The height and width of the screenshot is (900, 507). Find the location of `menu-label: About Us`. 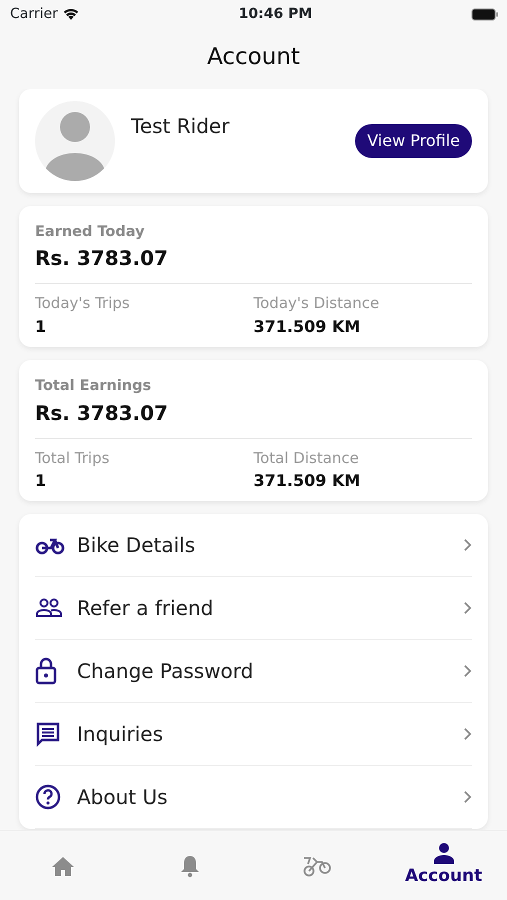

menu-label: About Us is located at coordinates (123, 797).